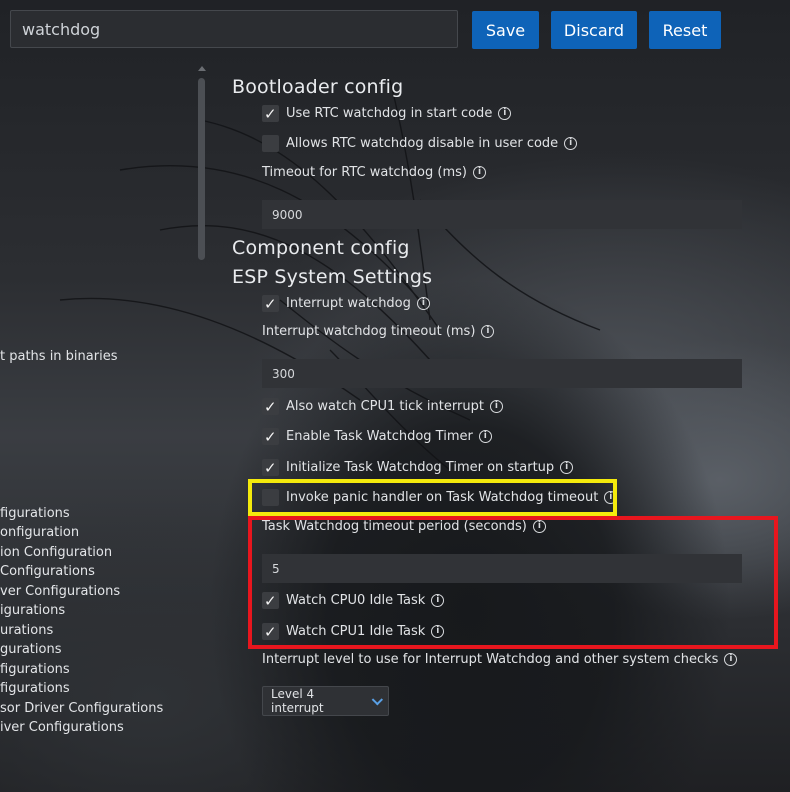  What do you see at coordinates (270, 467) in the screenshot?
I see `init-task-wdt-checkbox` at bounding box center [270, 467].